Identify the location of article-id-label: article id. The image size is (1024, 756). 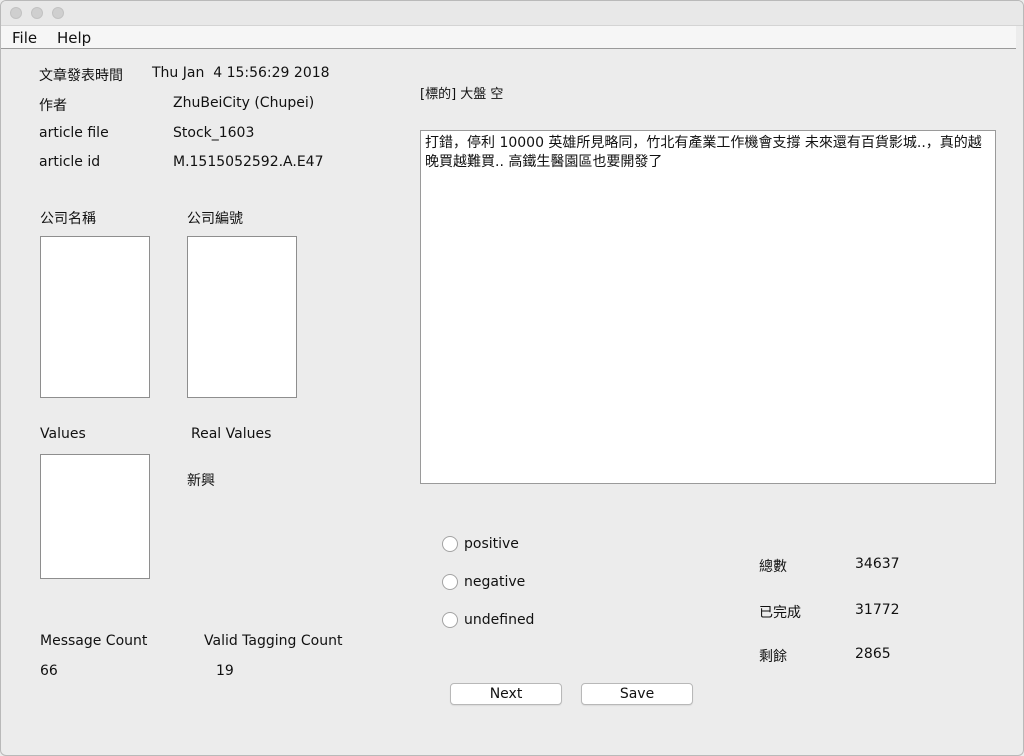
(70, 162).